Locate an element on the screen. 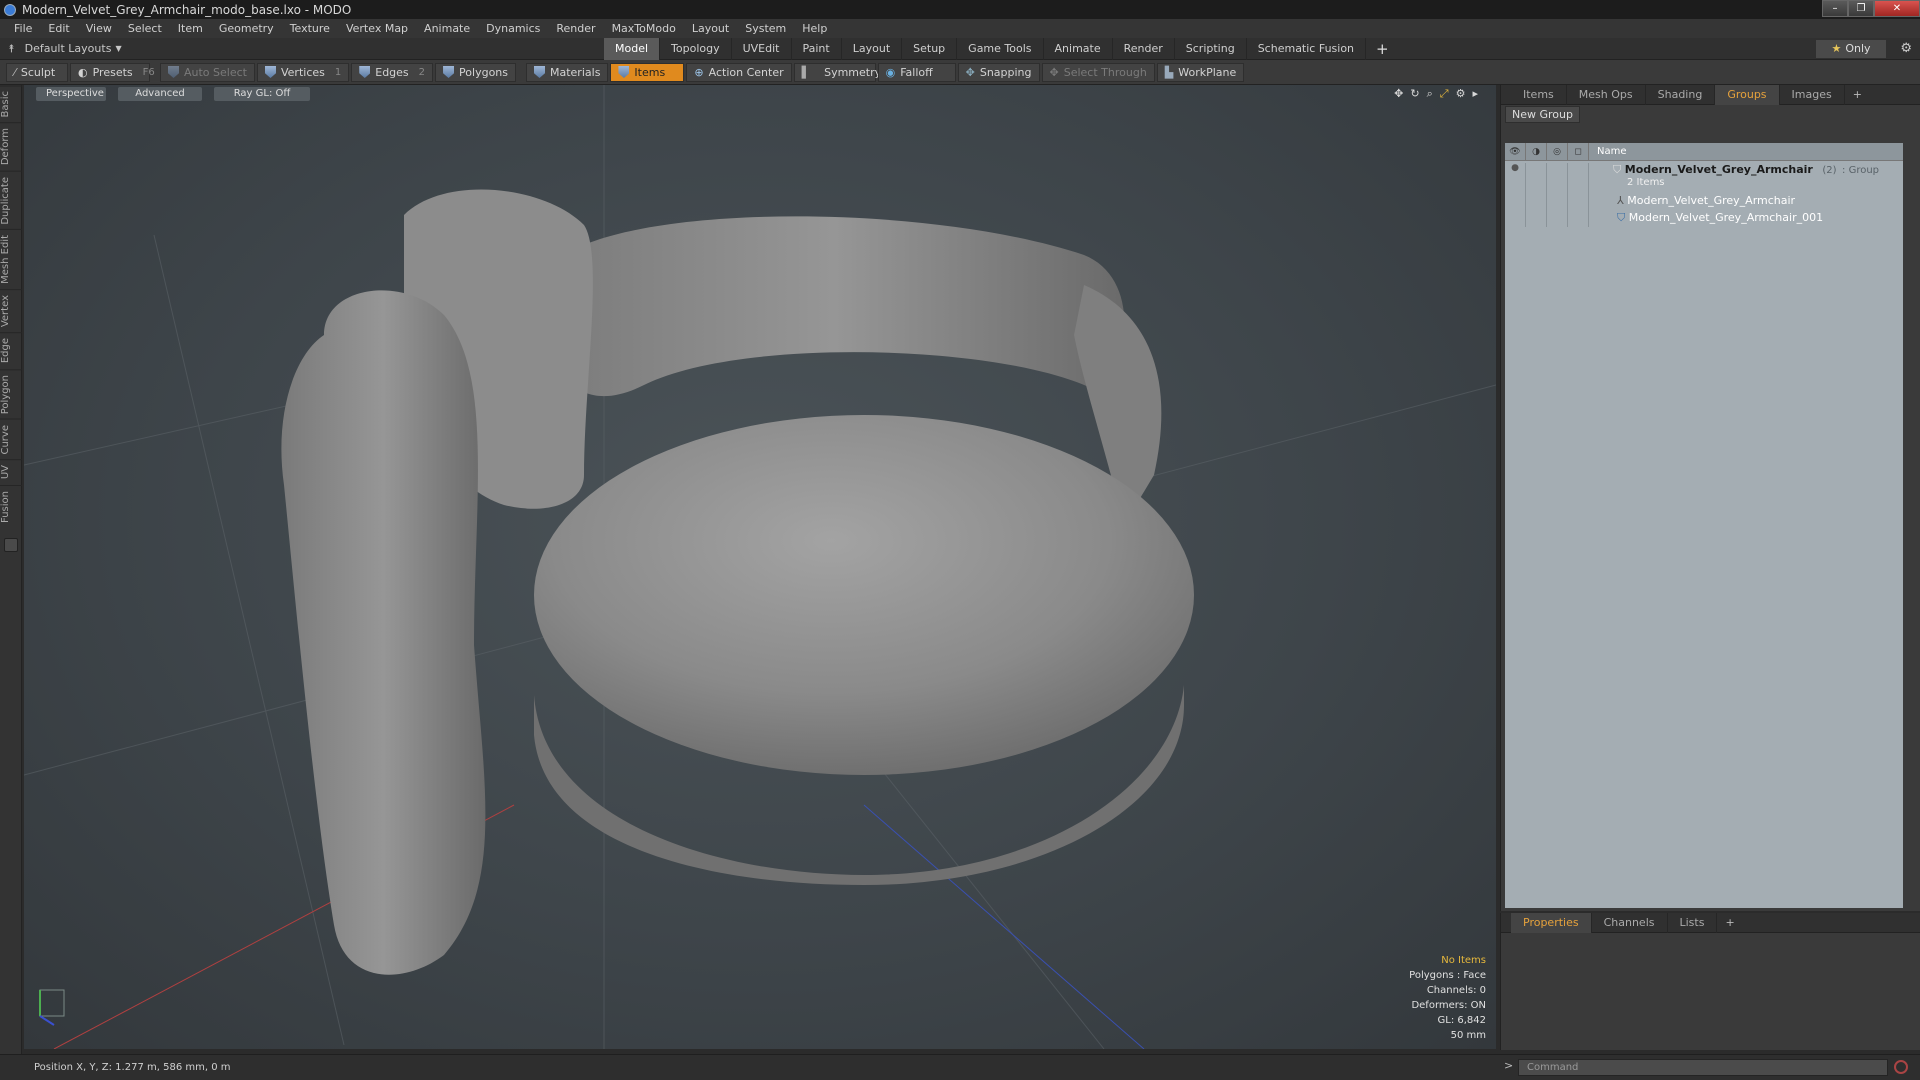 This screenshot has width=1920, height=1080. tab-shading: Shading is located at coordinates (1681, 94).